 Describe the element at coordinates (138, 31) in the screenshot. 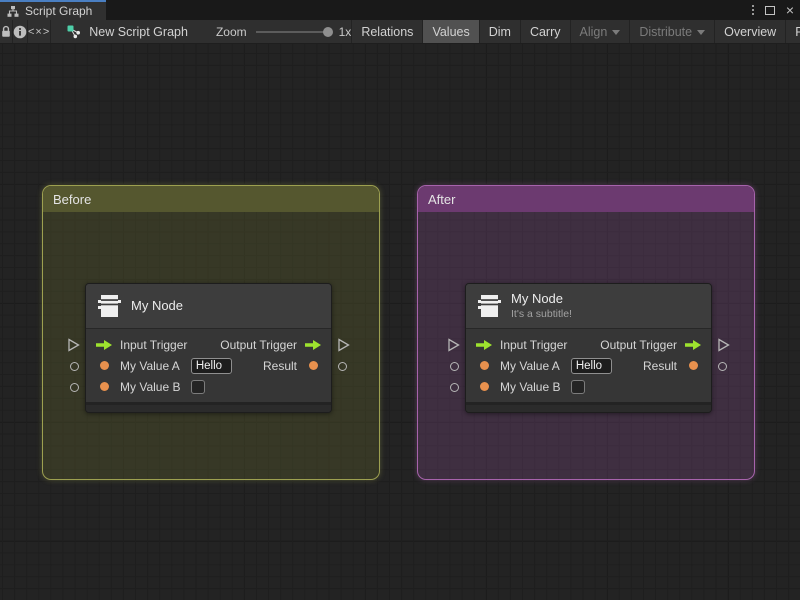

I see `graph-name-label: New Script Graph` at that location.